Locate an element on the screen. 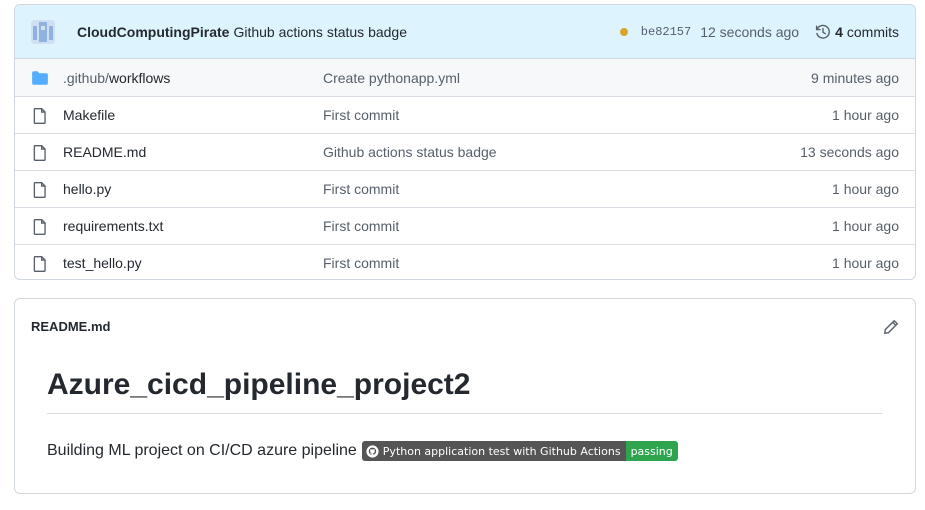 This screenshot has width=925, height=510. commit-message-link: Github actions status badge is located at coordinates (320, 32).